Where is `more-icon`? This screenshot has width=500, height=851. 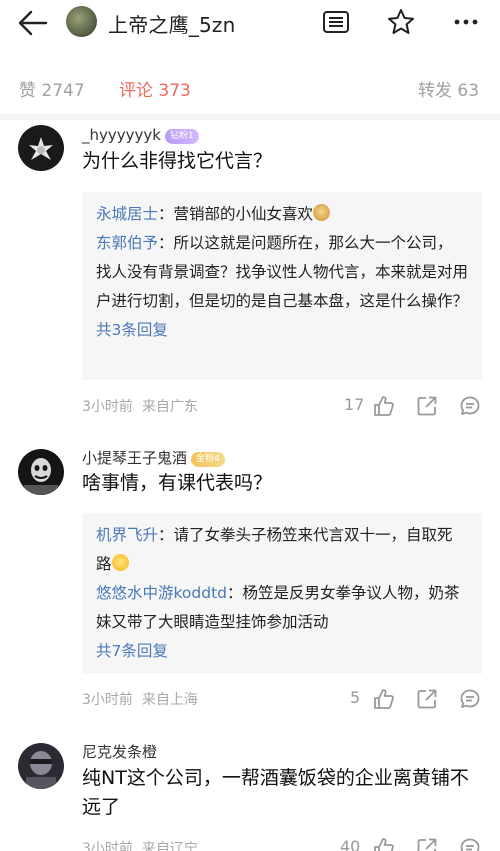
more-icon is located at coordinates (466, 22).